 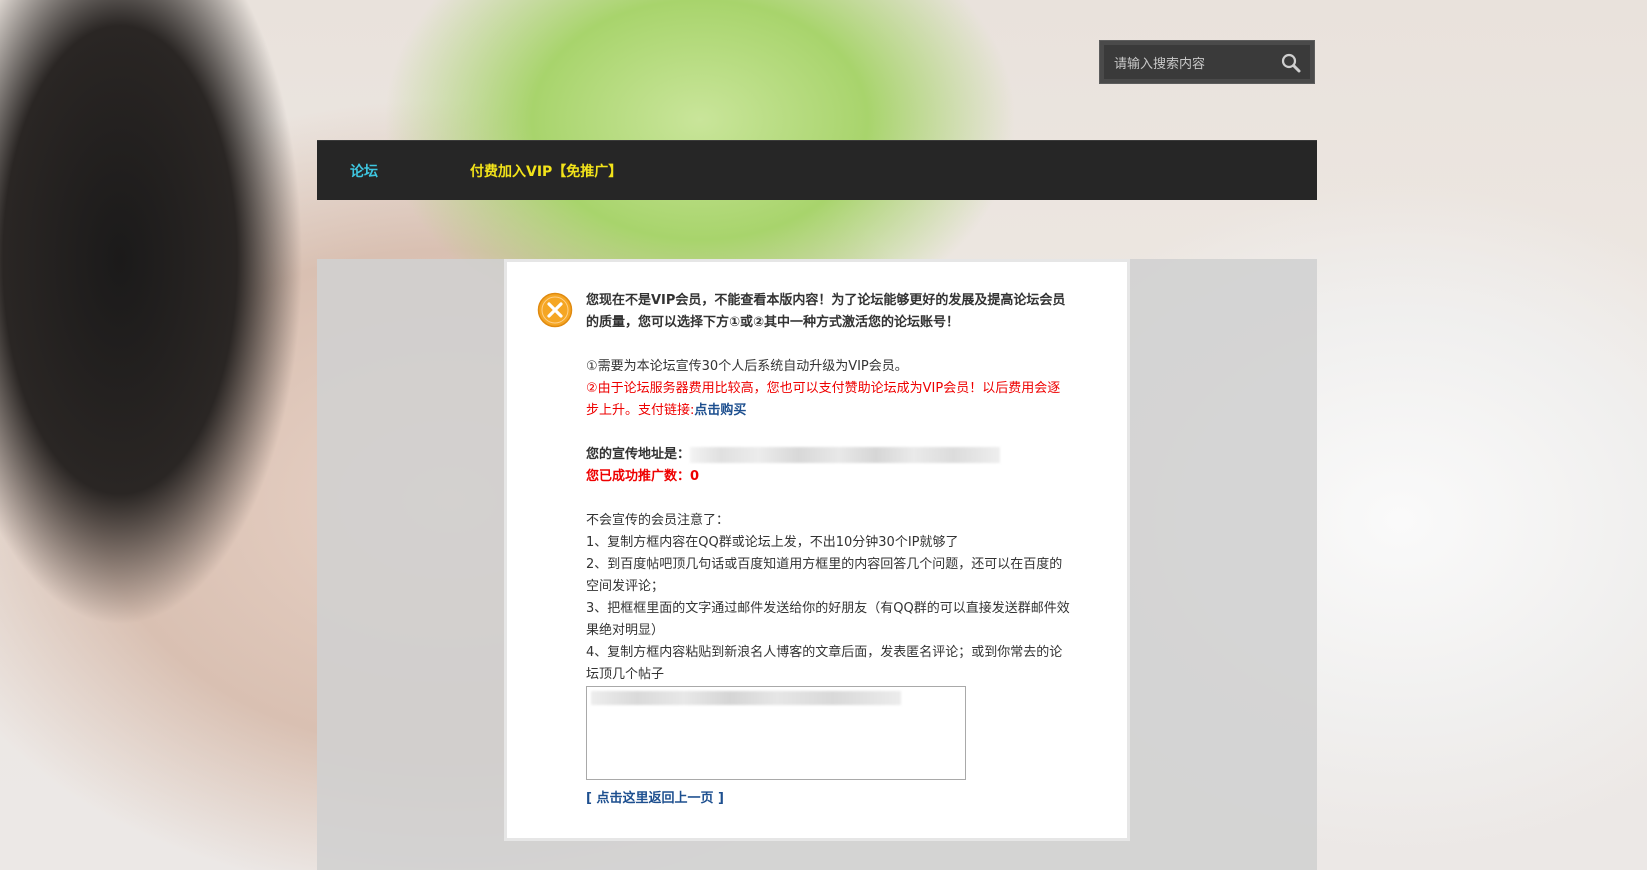 I want to click on search-box-inner, so click(x=1207, y=62).